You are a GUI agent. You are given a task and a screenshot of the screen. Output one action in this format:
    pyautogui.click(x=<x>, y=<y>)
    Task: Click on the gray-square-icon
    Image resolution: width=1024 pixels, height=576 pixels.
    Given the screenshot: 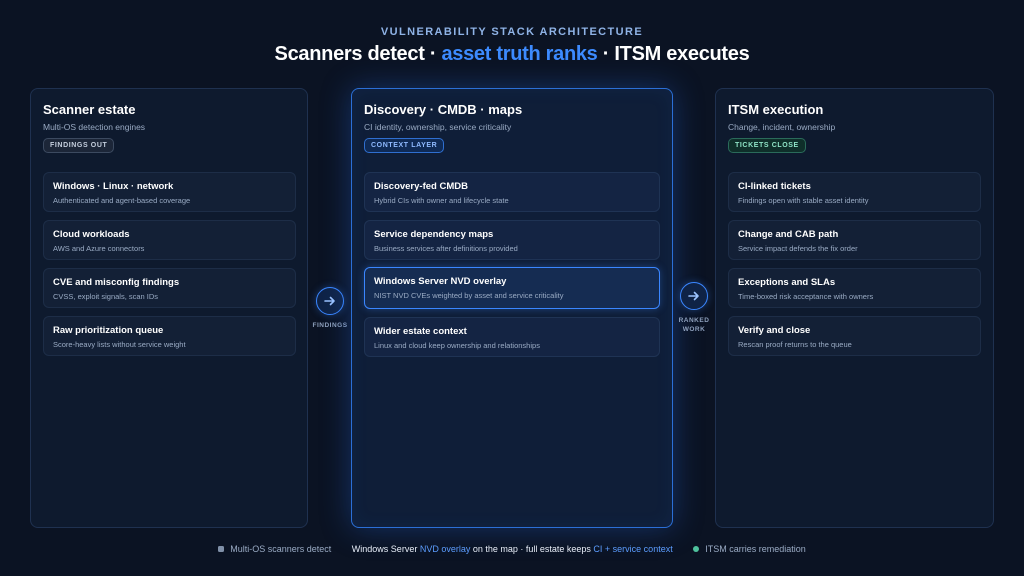 What is the action you would take?
    pyautogui.click(x=221, y=549)
    